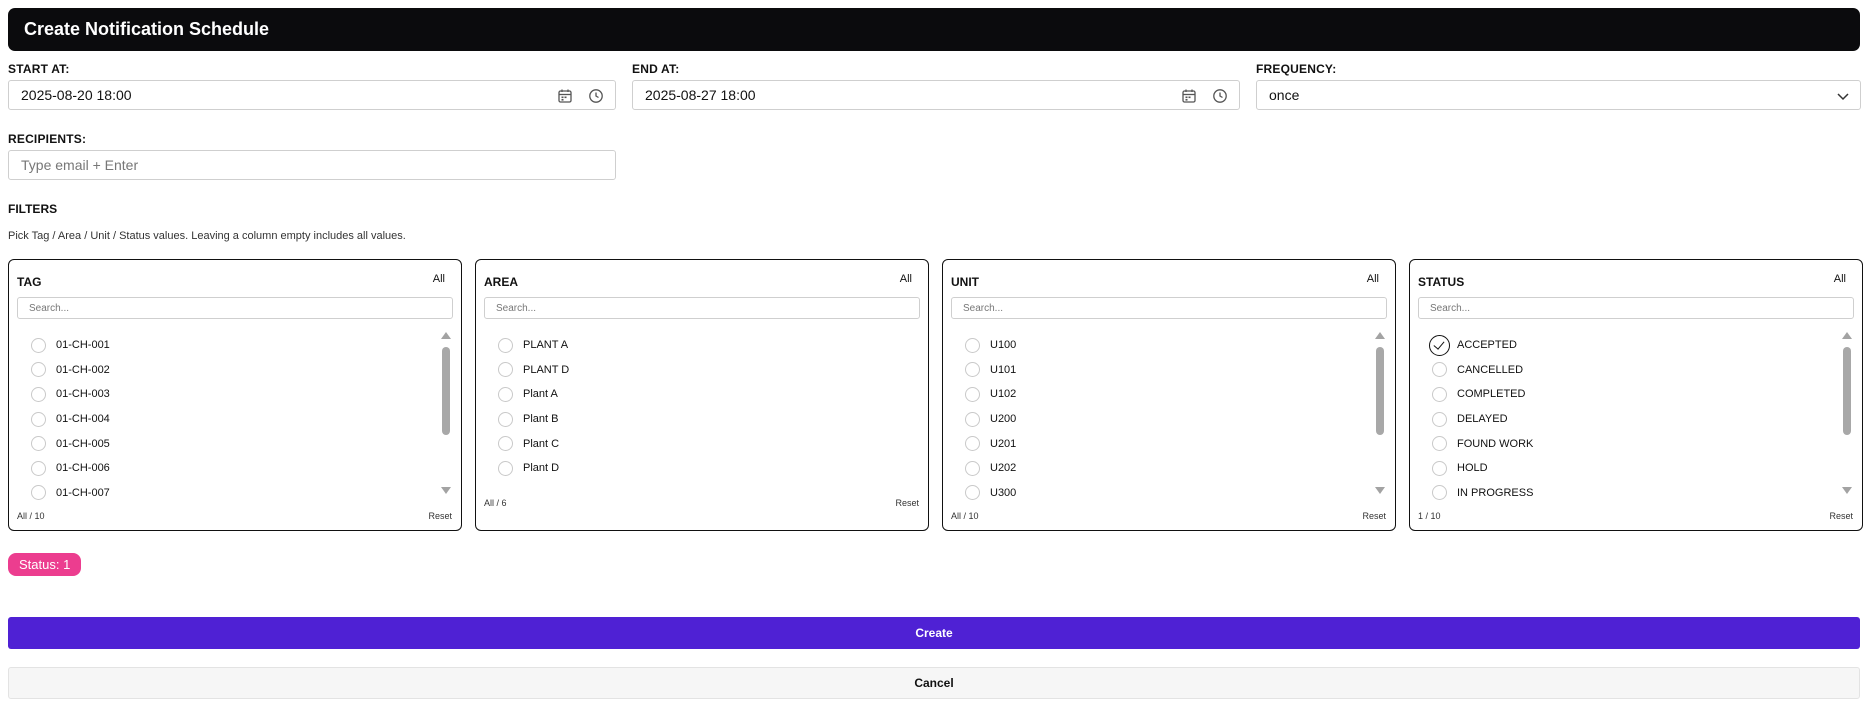 This screenshot has width=1869, height=716. I want to click on area-option: PLANT D, so click(698, 370).